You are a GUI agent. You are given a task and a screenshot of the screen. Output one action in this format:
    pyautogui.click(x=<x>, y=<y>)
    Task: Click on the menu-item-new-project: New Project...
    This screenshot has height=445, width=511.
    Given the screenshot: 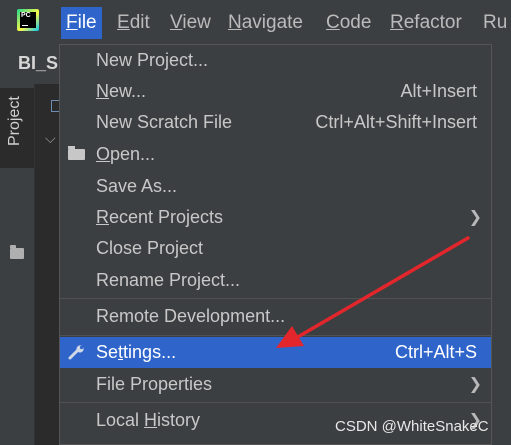 What is the action you would take?
    pyautogui.click(x=275, y=60)
    